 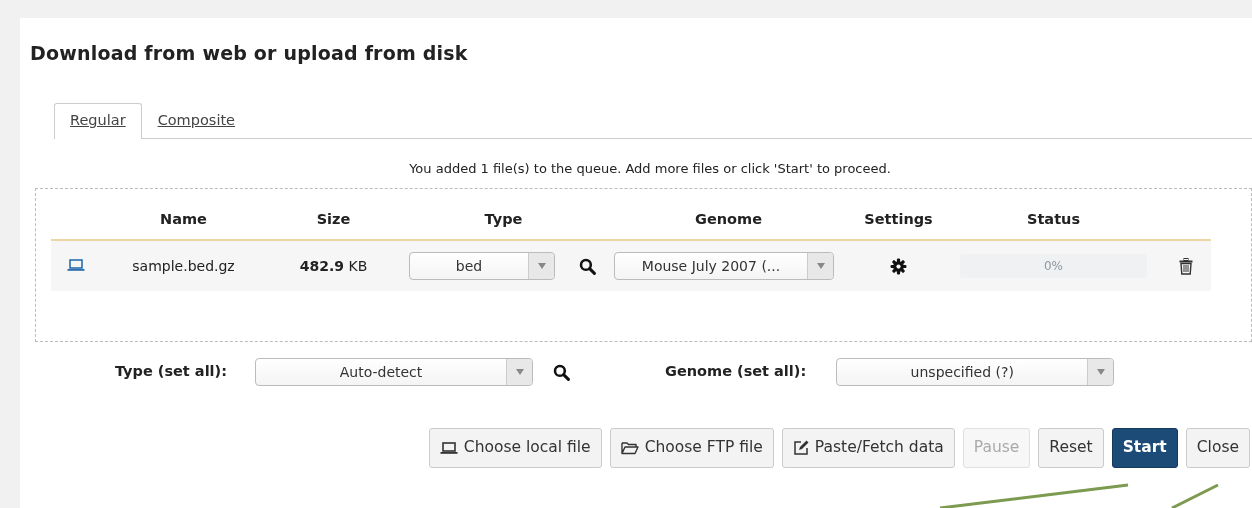 What do you see at coordinates (691, 448) in the screenshot?
I see `button: Choose FTP file` at bounding box center [691, 448].